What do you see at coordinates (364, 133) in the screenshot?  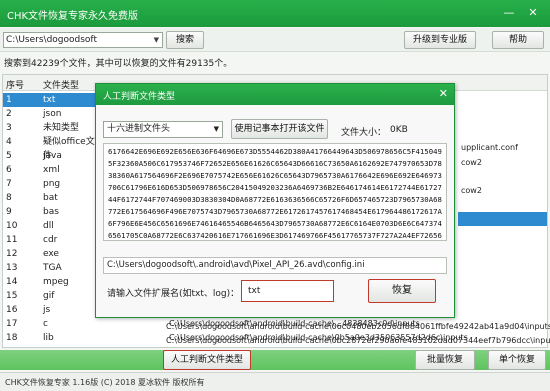 I see `file-size-label: 文件大小：` at bounding box center [364, 133].